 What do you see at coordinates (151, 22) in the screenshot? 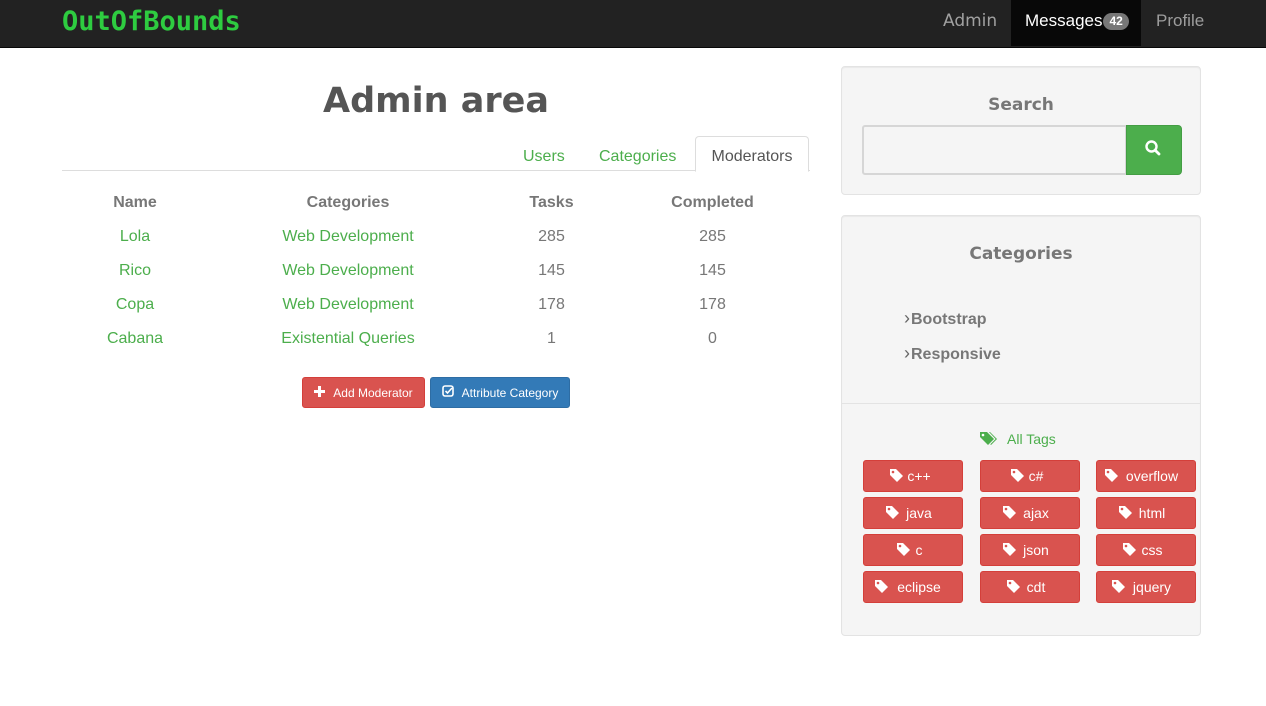
I see `brand-logo: OutOfBounds` at bounding box center [151, 22].